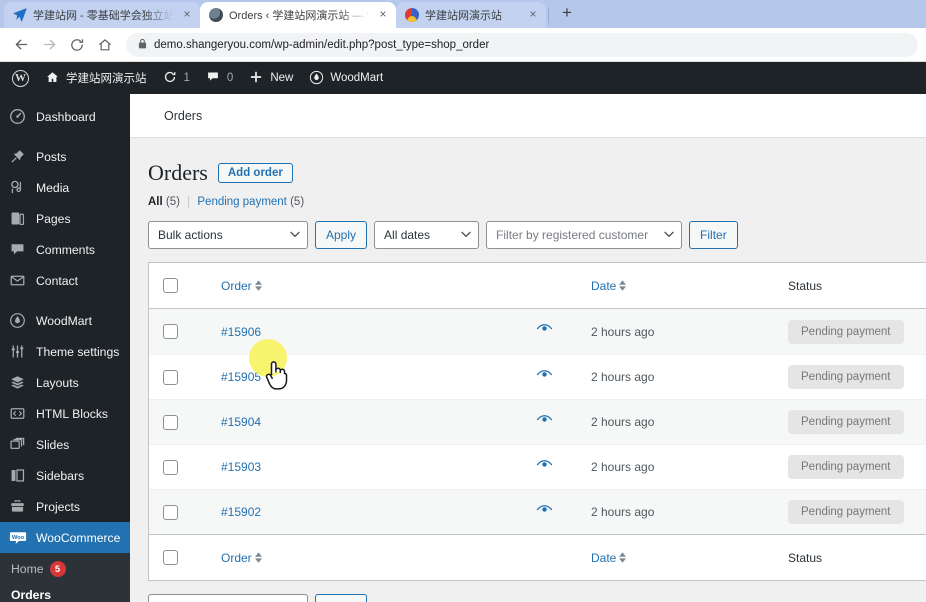  I want to click on menu-separator, so click(65, 136).